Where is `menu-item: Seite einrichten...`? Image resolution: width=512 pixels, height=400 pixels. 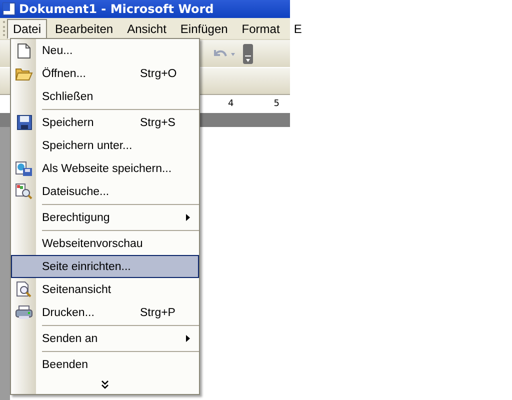
menu-item: Seite einrichten... is located at coordinates (105, 266).